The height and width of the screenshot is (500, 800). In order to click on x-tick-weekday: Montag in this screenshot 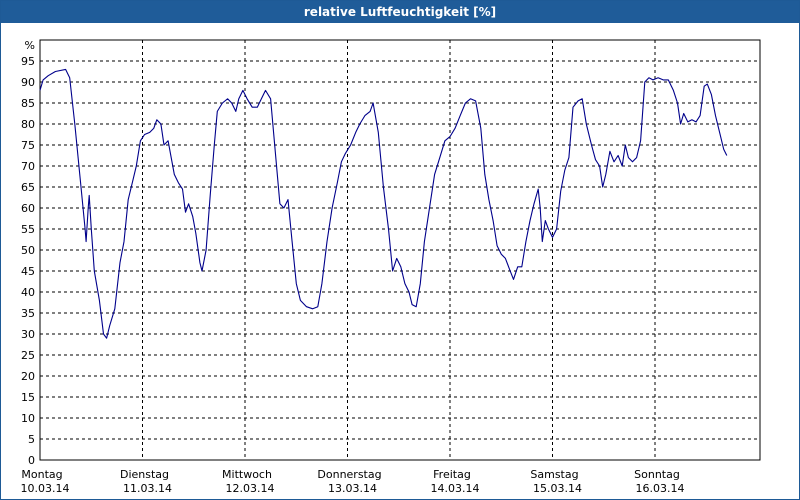, I will do `click(41, 474)`.